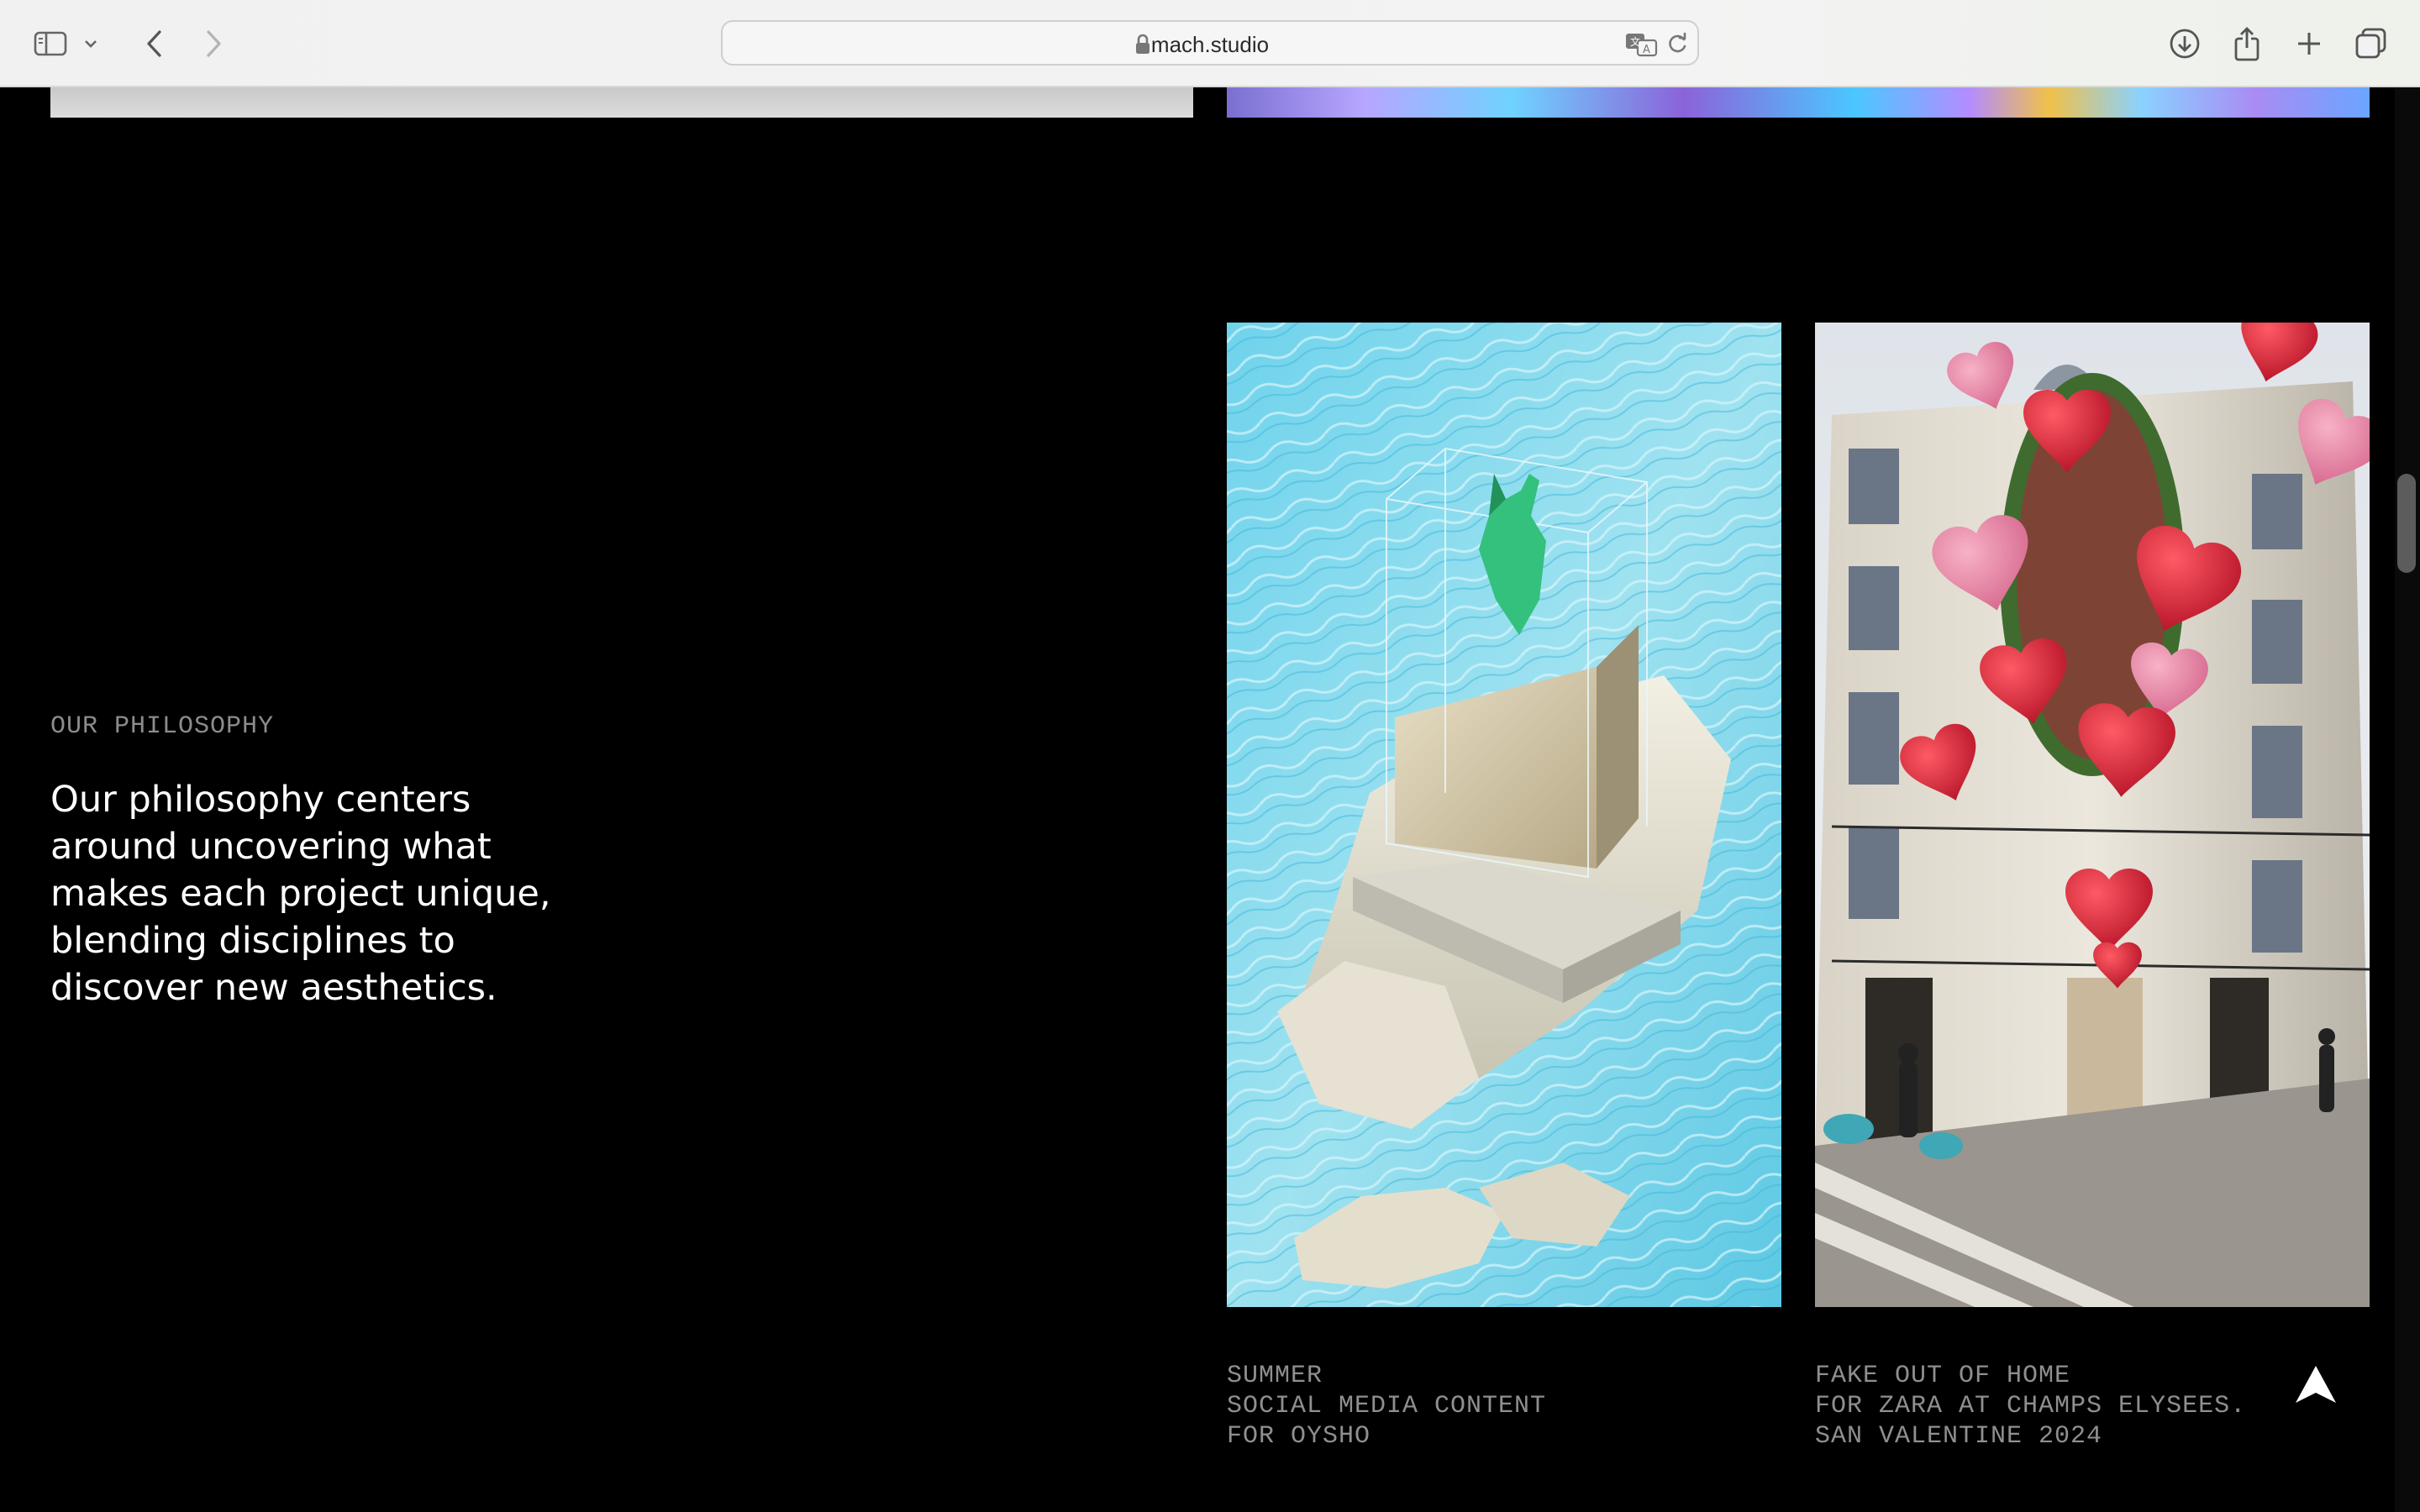 The image size is (2420, 1512). Describe the element at coordinates (2246, 43) in the screenshot. I see `share-icon` at that location.